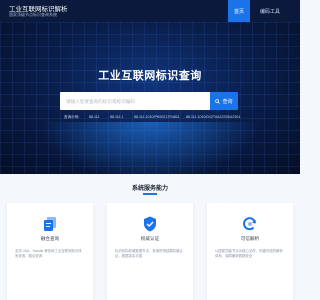 This screenshot has height=300, width=320. Describe the element at coordinates (150, 76) in the screenshot. I see `hero-title: 工业互联网标识查询` at that location.